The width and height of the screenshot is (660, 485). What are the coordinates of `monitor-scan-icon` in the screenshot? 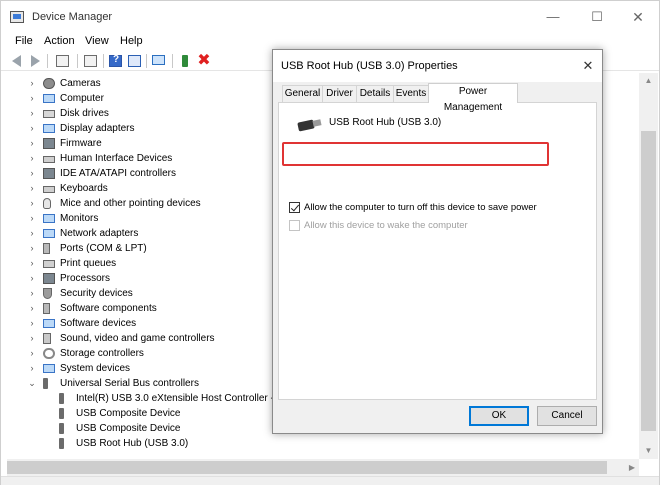 It's located at (158, 60).